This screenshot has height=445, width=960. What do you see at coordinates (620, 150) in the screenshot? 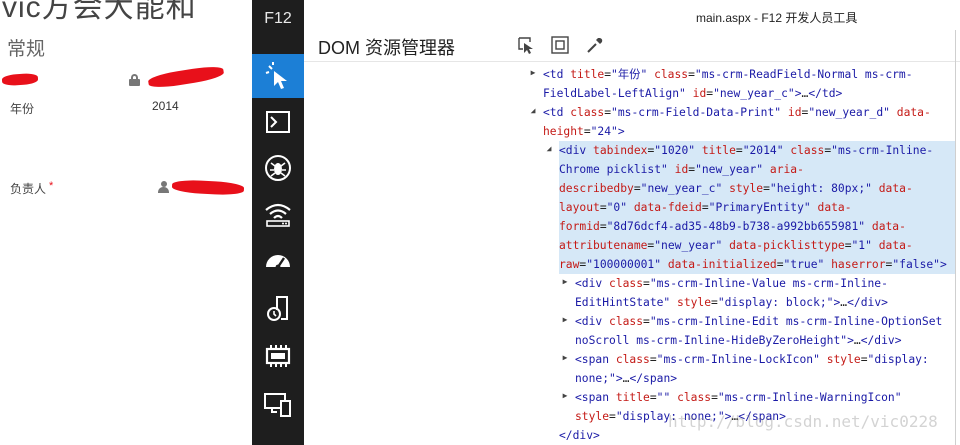
I see `code-token: tabindex` at bounding box center [620, 150].